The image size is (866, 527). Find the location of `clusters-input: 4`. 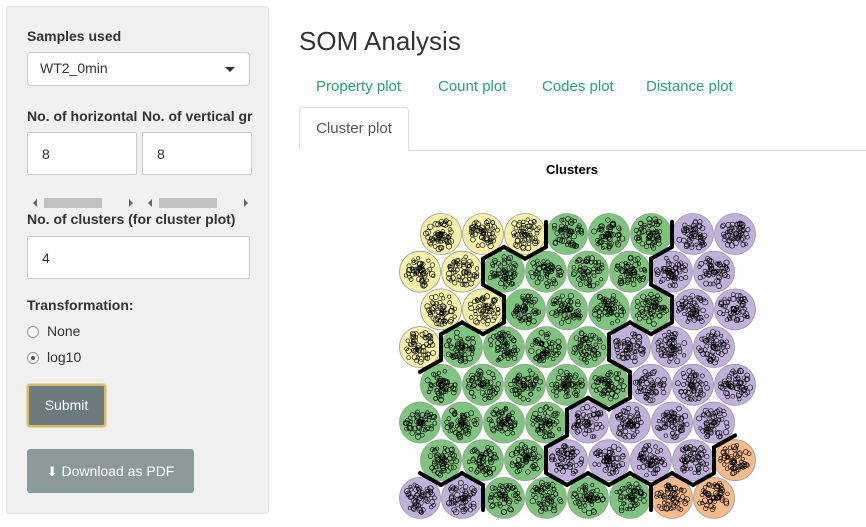

clusters-input: 4 is located at coordinates (138, 257).